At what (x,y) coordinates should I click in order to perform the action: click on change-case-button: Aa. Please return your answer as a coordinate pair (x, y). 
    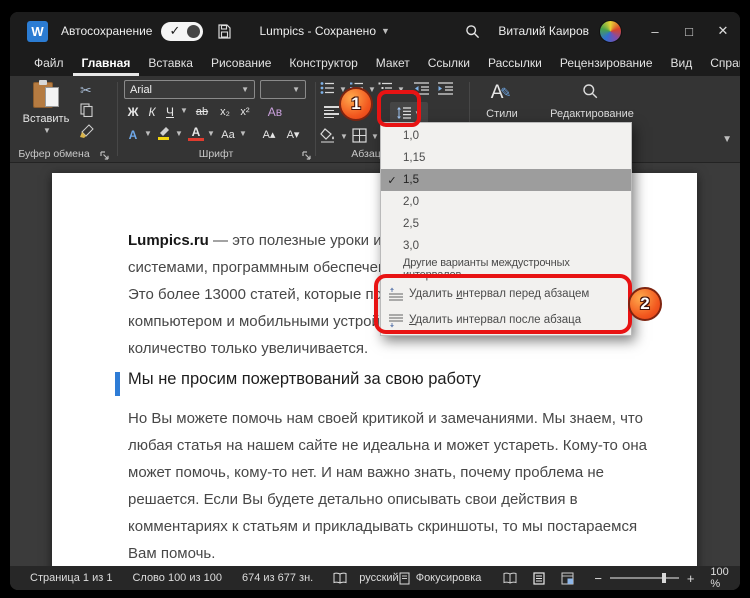
    Looking at the image, I should click on (228, 134).